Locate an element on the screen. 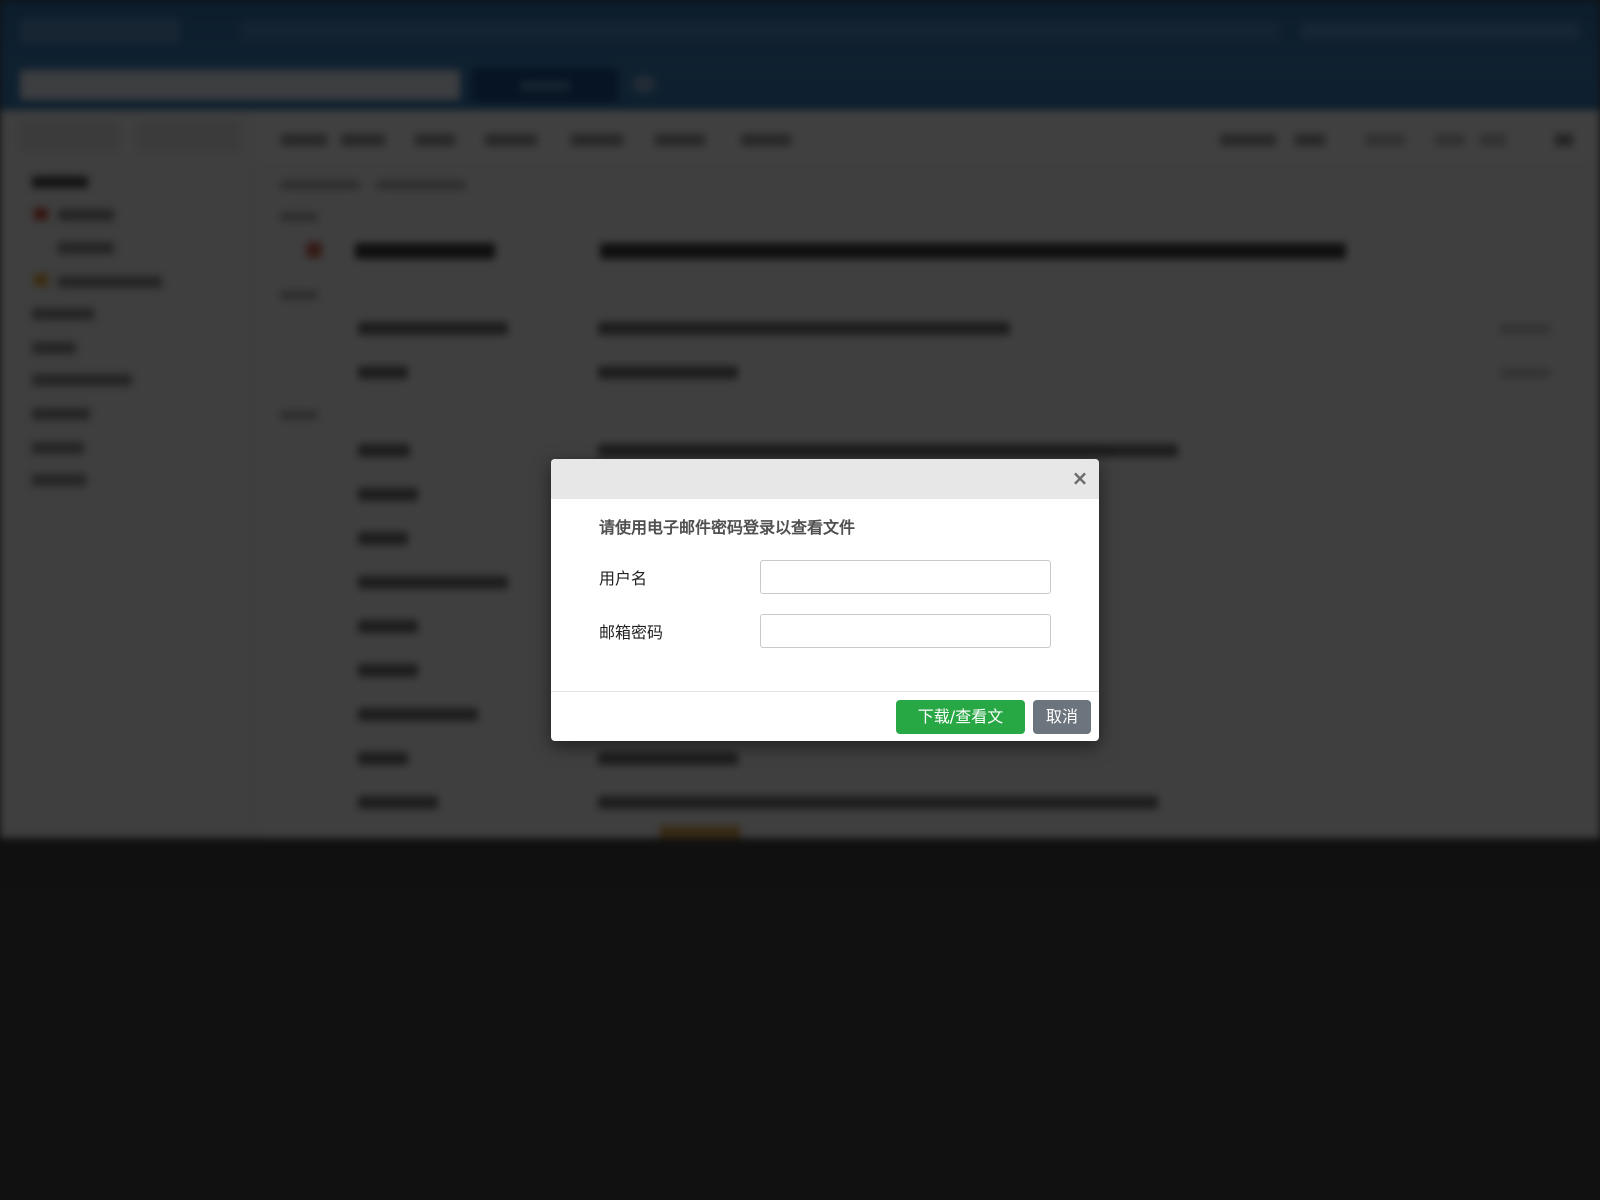  email-password-input is located at coordinates (905, 631).